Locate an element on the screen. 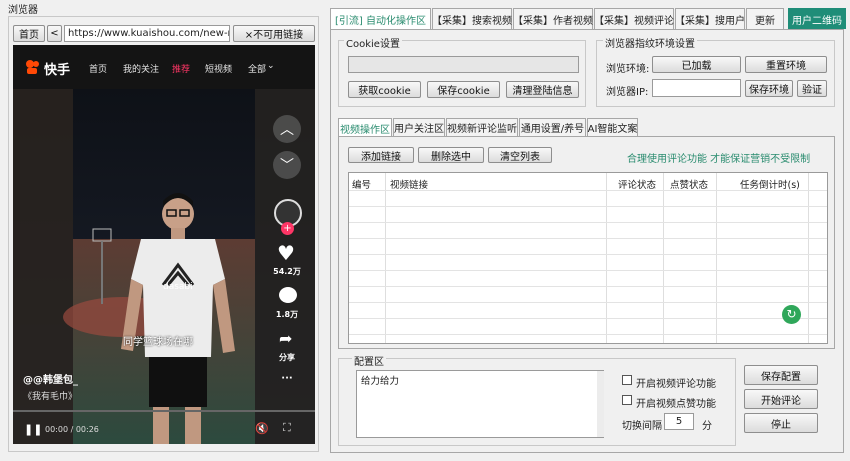  video-time: 00:00 / 00:26 is located at coordinates (72, 429).